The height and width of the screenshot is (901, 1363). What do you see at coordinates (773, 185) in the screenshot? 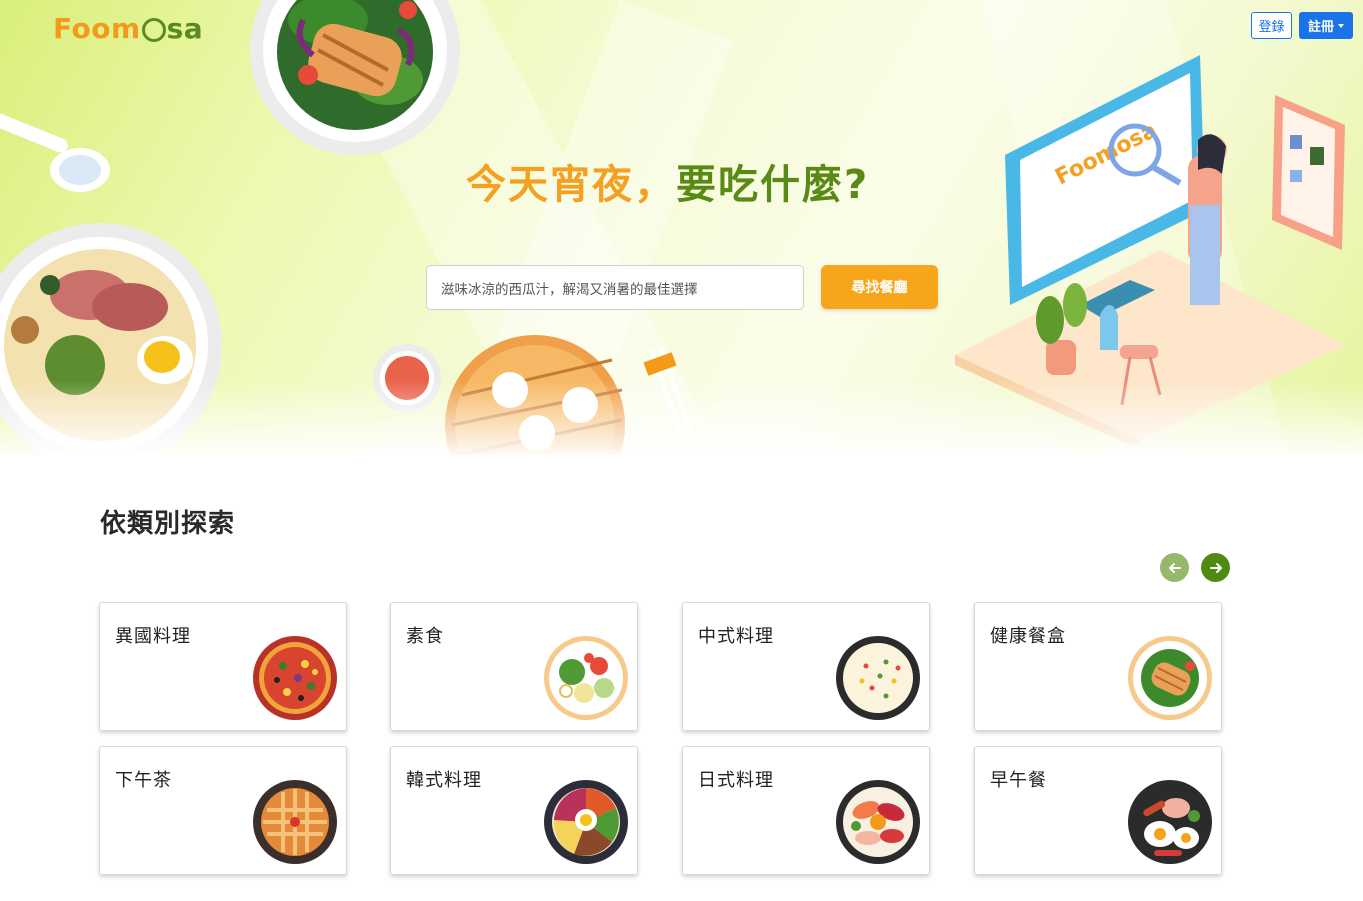
I see `headline-part2: 要吃什麼?` at bounding box center [773, 185].